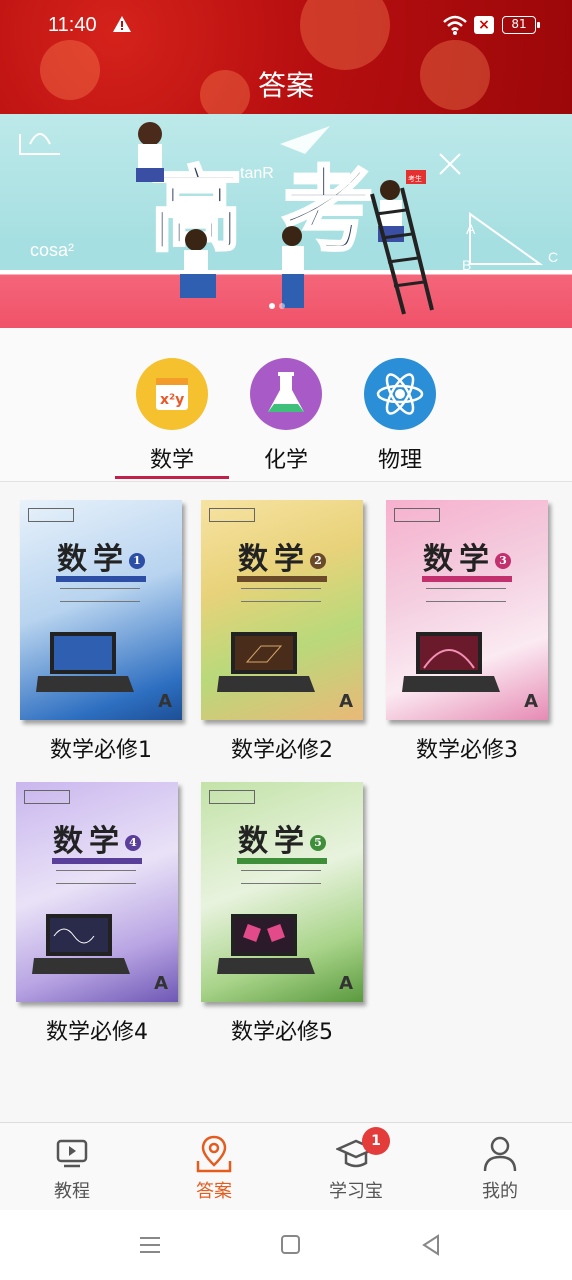 Image resolution: width=572 pixels, height=1280 pixels. I want to click on nav-label: 我的, so click(500, 1191).